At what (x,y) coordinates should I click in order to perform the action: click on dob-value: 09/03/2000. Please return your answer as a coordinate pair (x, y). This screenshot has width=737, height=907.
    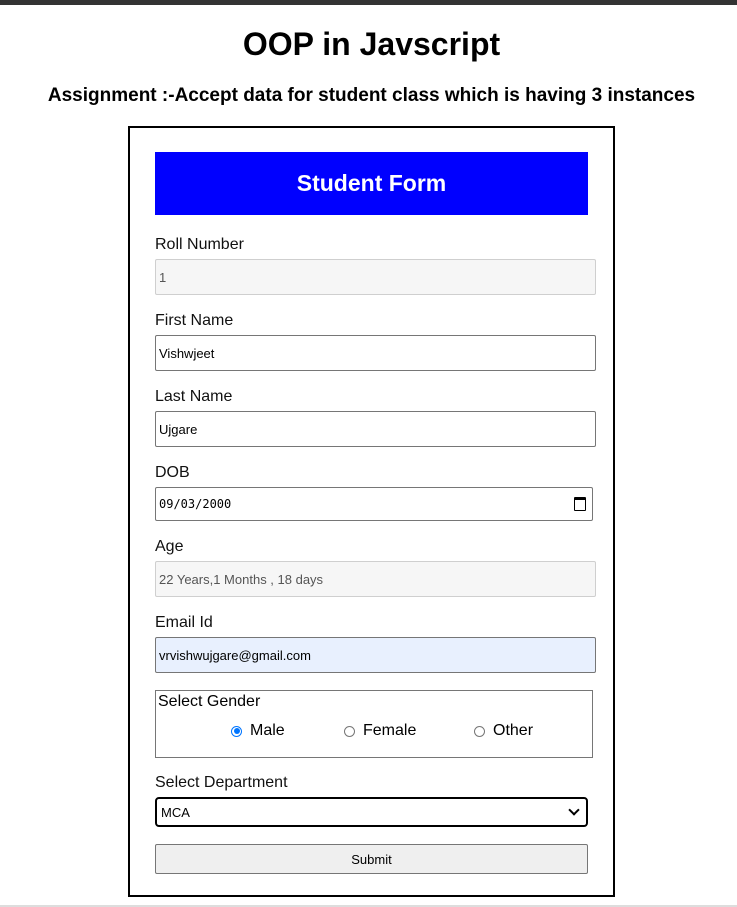
    Looking at the image, I should click on (195, 504).